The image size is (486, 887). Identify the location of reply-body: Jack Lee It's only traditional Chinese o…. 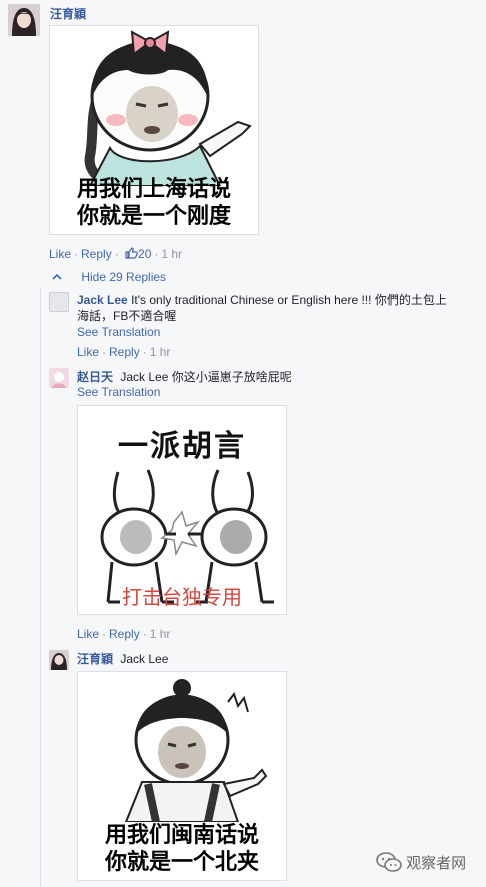
(267, 308).